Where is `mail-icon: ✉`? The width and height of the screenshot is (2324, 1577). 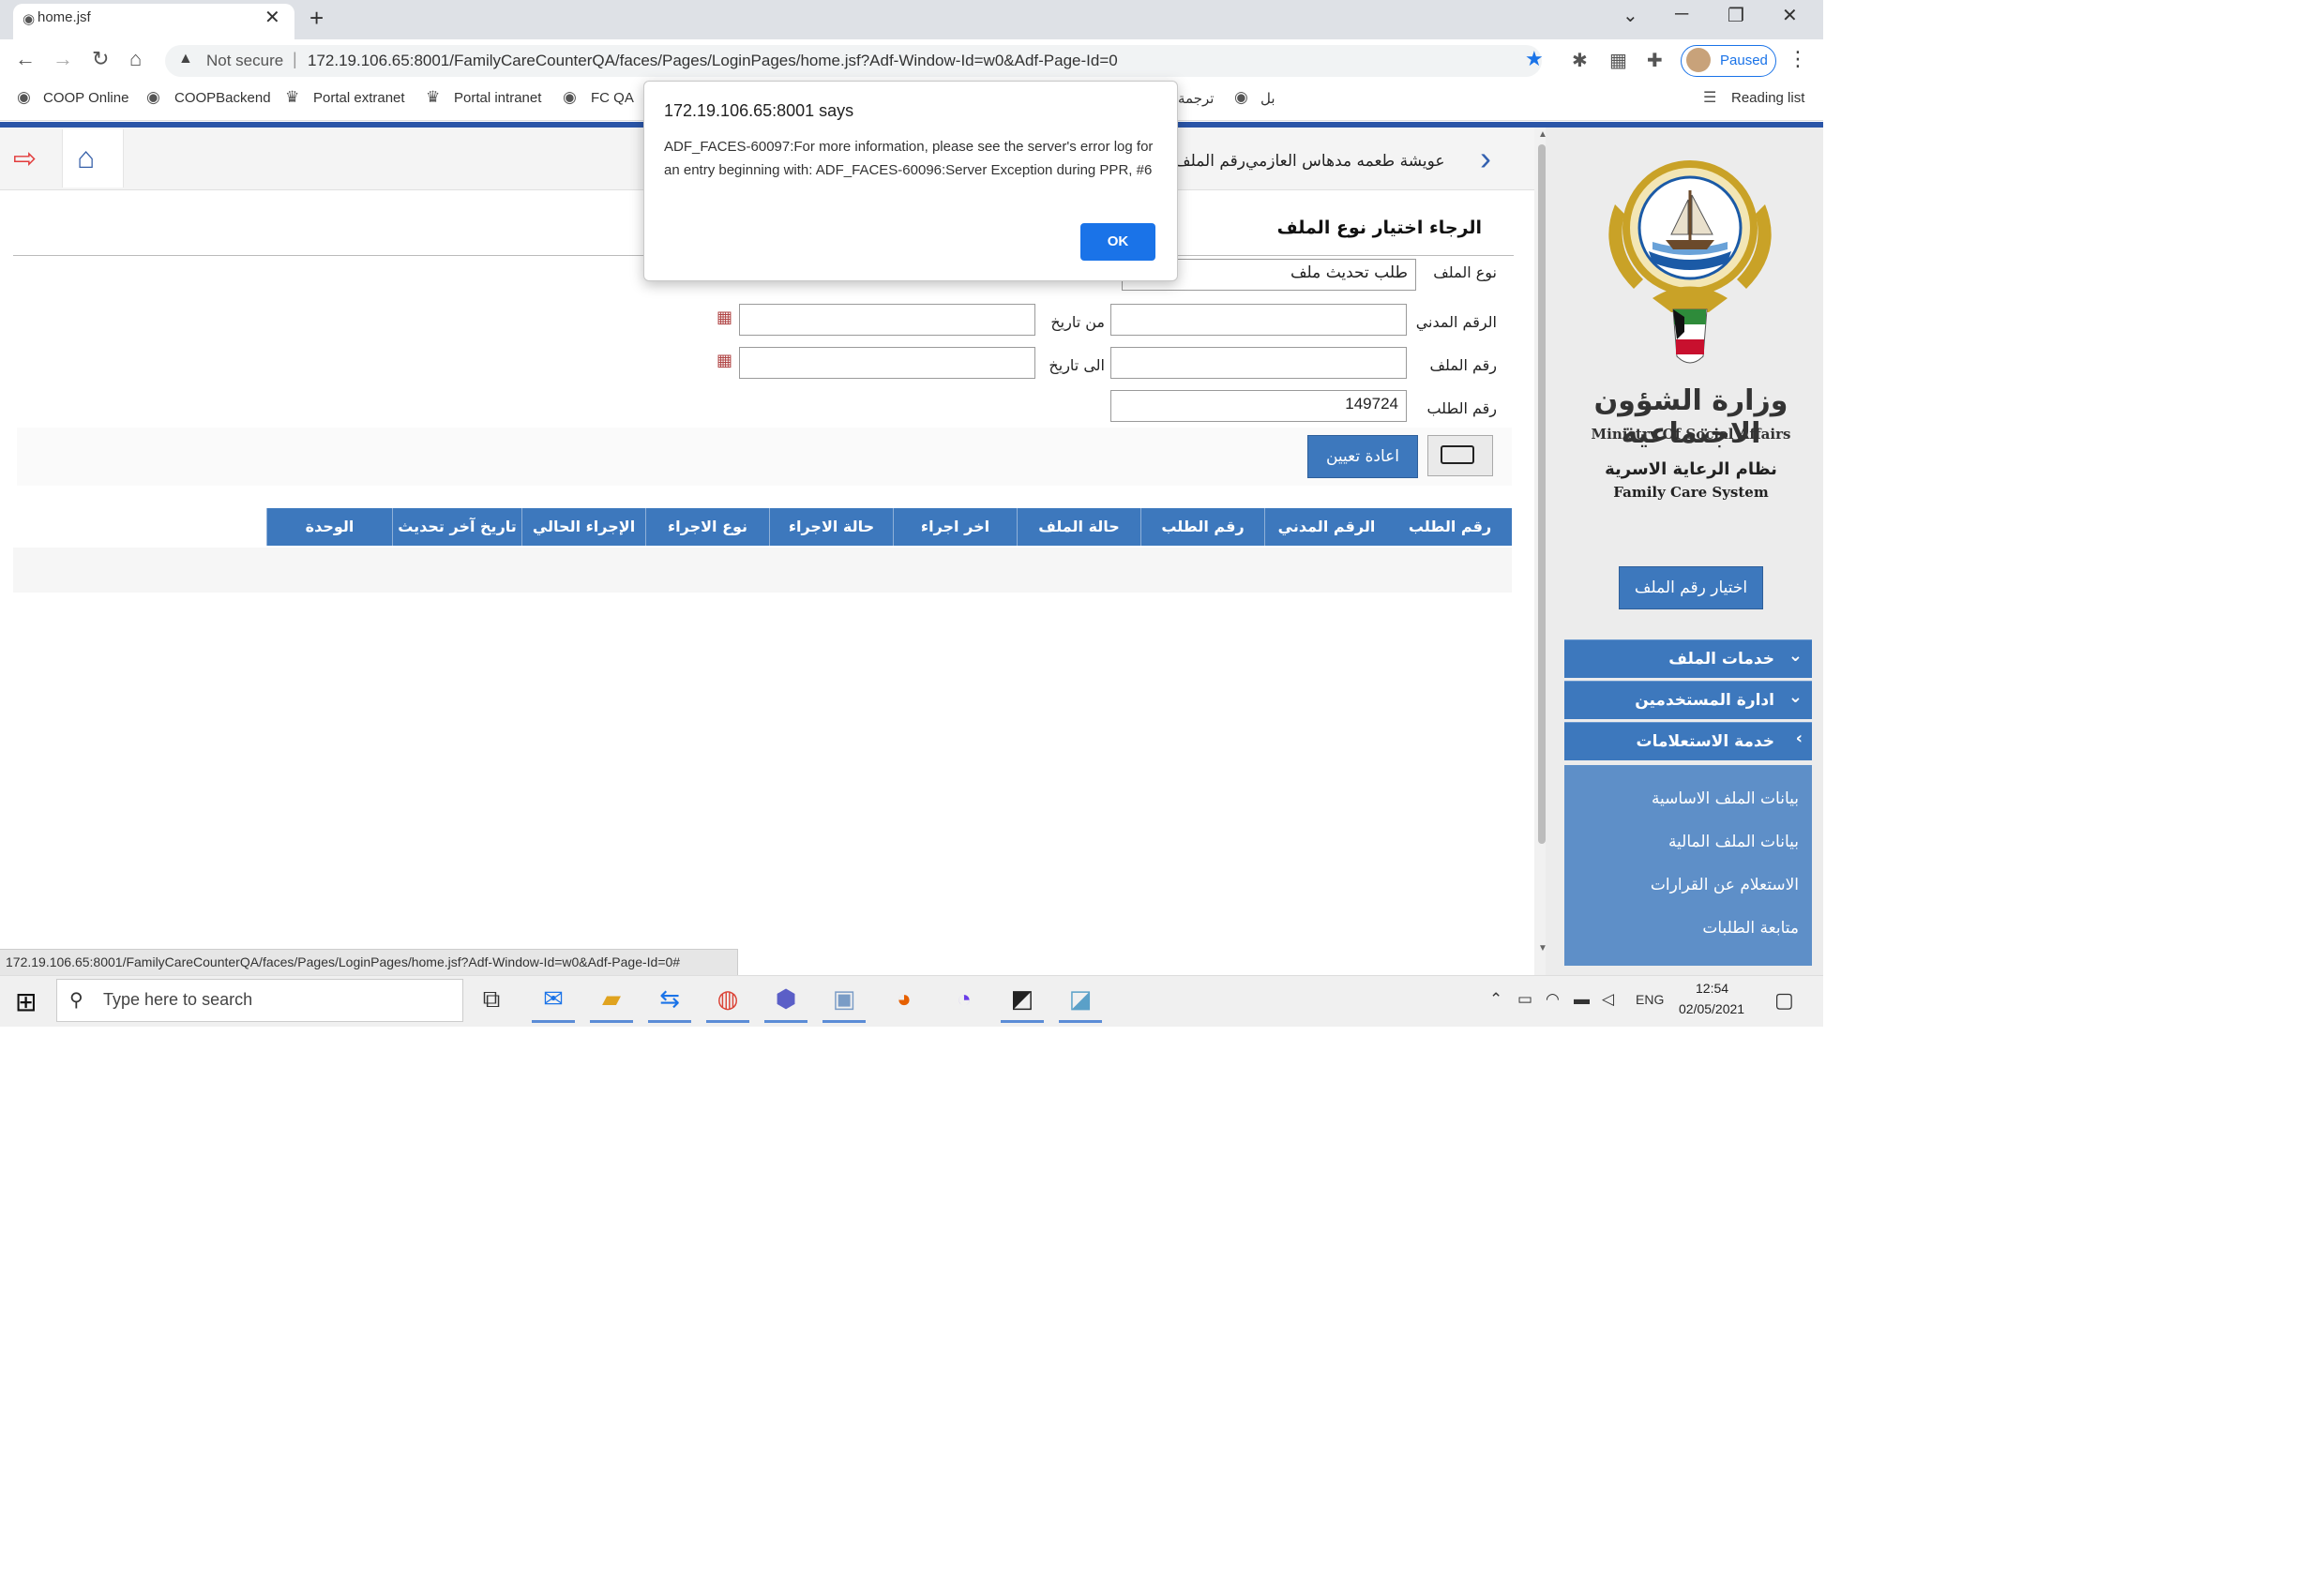 mail-icon: ✉ is located at coordinates (553, 1001).